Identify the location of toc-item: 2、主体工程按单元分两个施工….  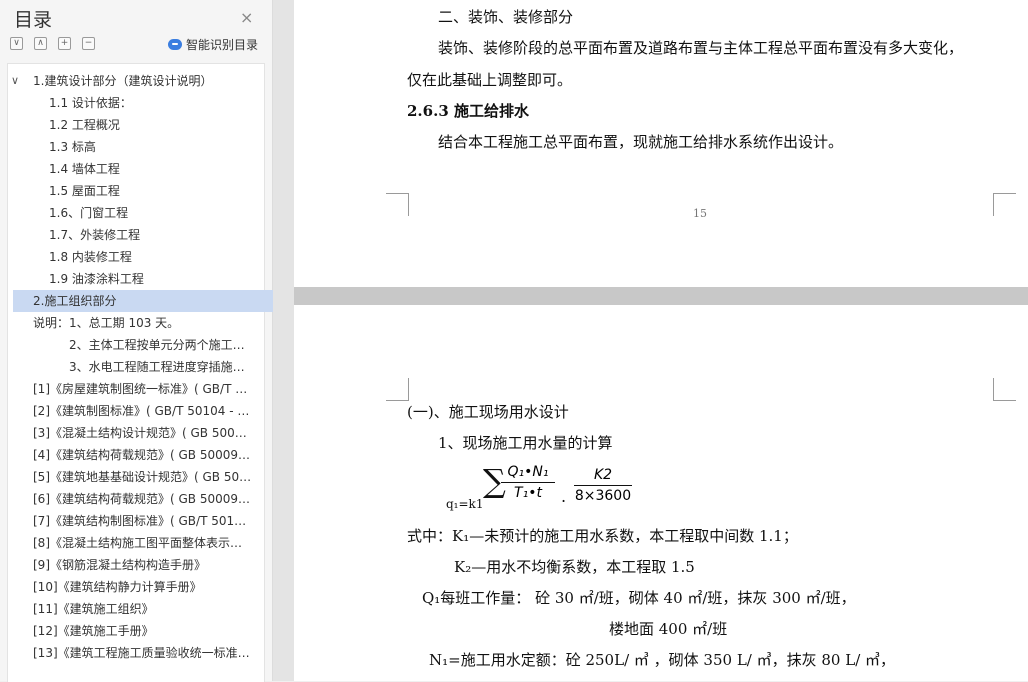
(160, 345).